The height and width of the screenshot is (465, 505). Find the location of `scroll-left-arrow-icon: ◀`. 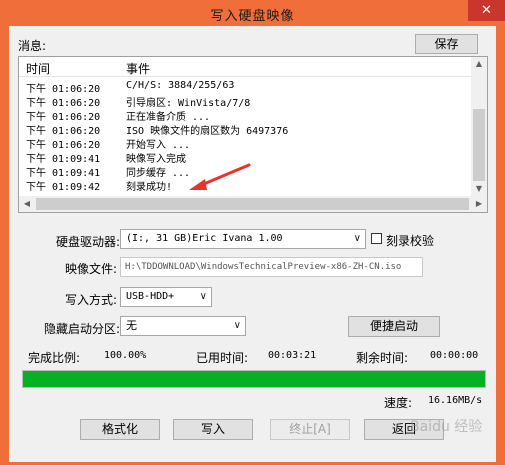

scroll-left-arrow-icon: ◀ is located at coordinates (27, 204).